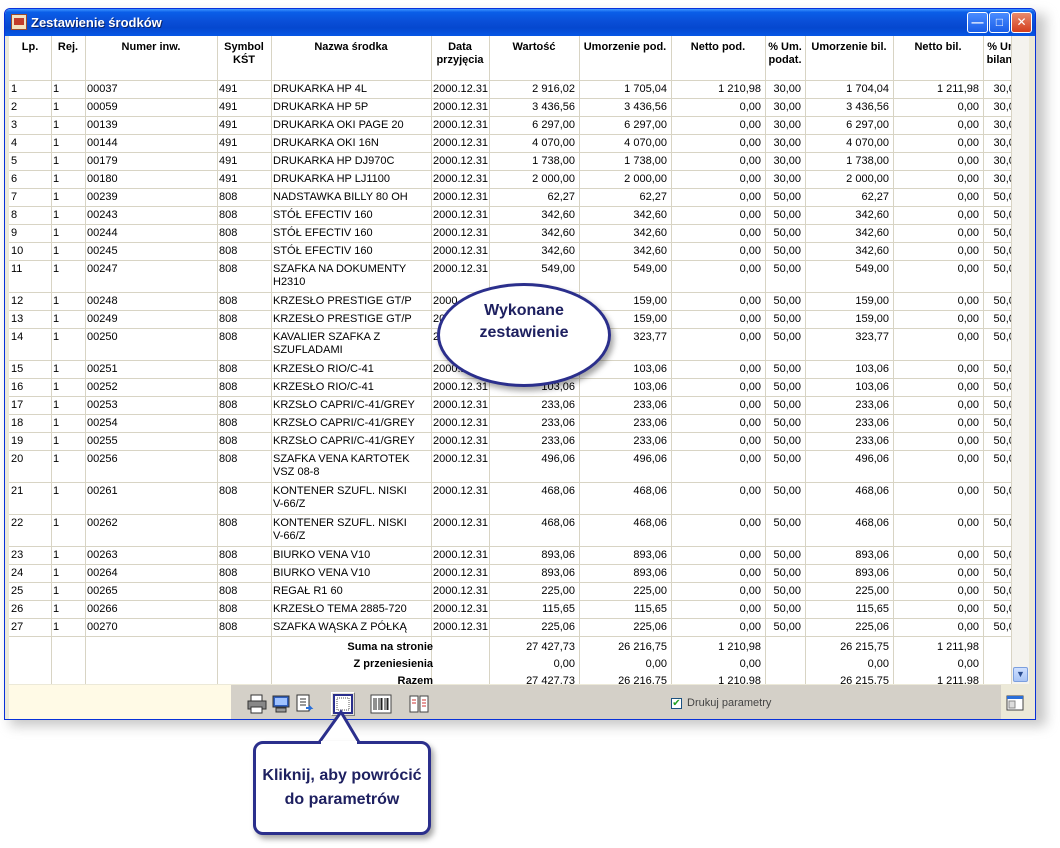 Image resolution: width=1060 pixels, height=848 pixels. Describe the element at coordinates (381, 704) in the screenshot. I see `barcode-button` at that location.